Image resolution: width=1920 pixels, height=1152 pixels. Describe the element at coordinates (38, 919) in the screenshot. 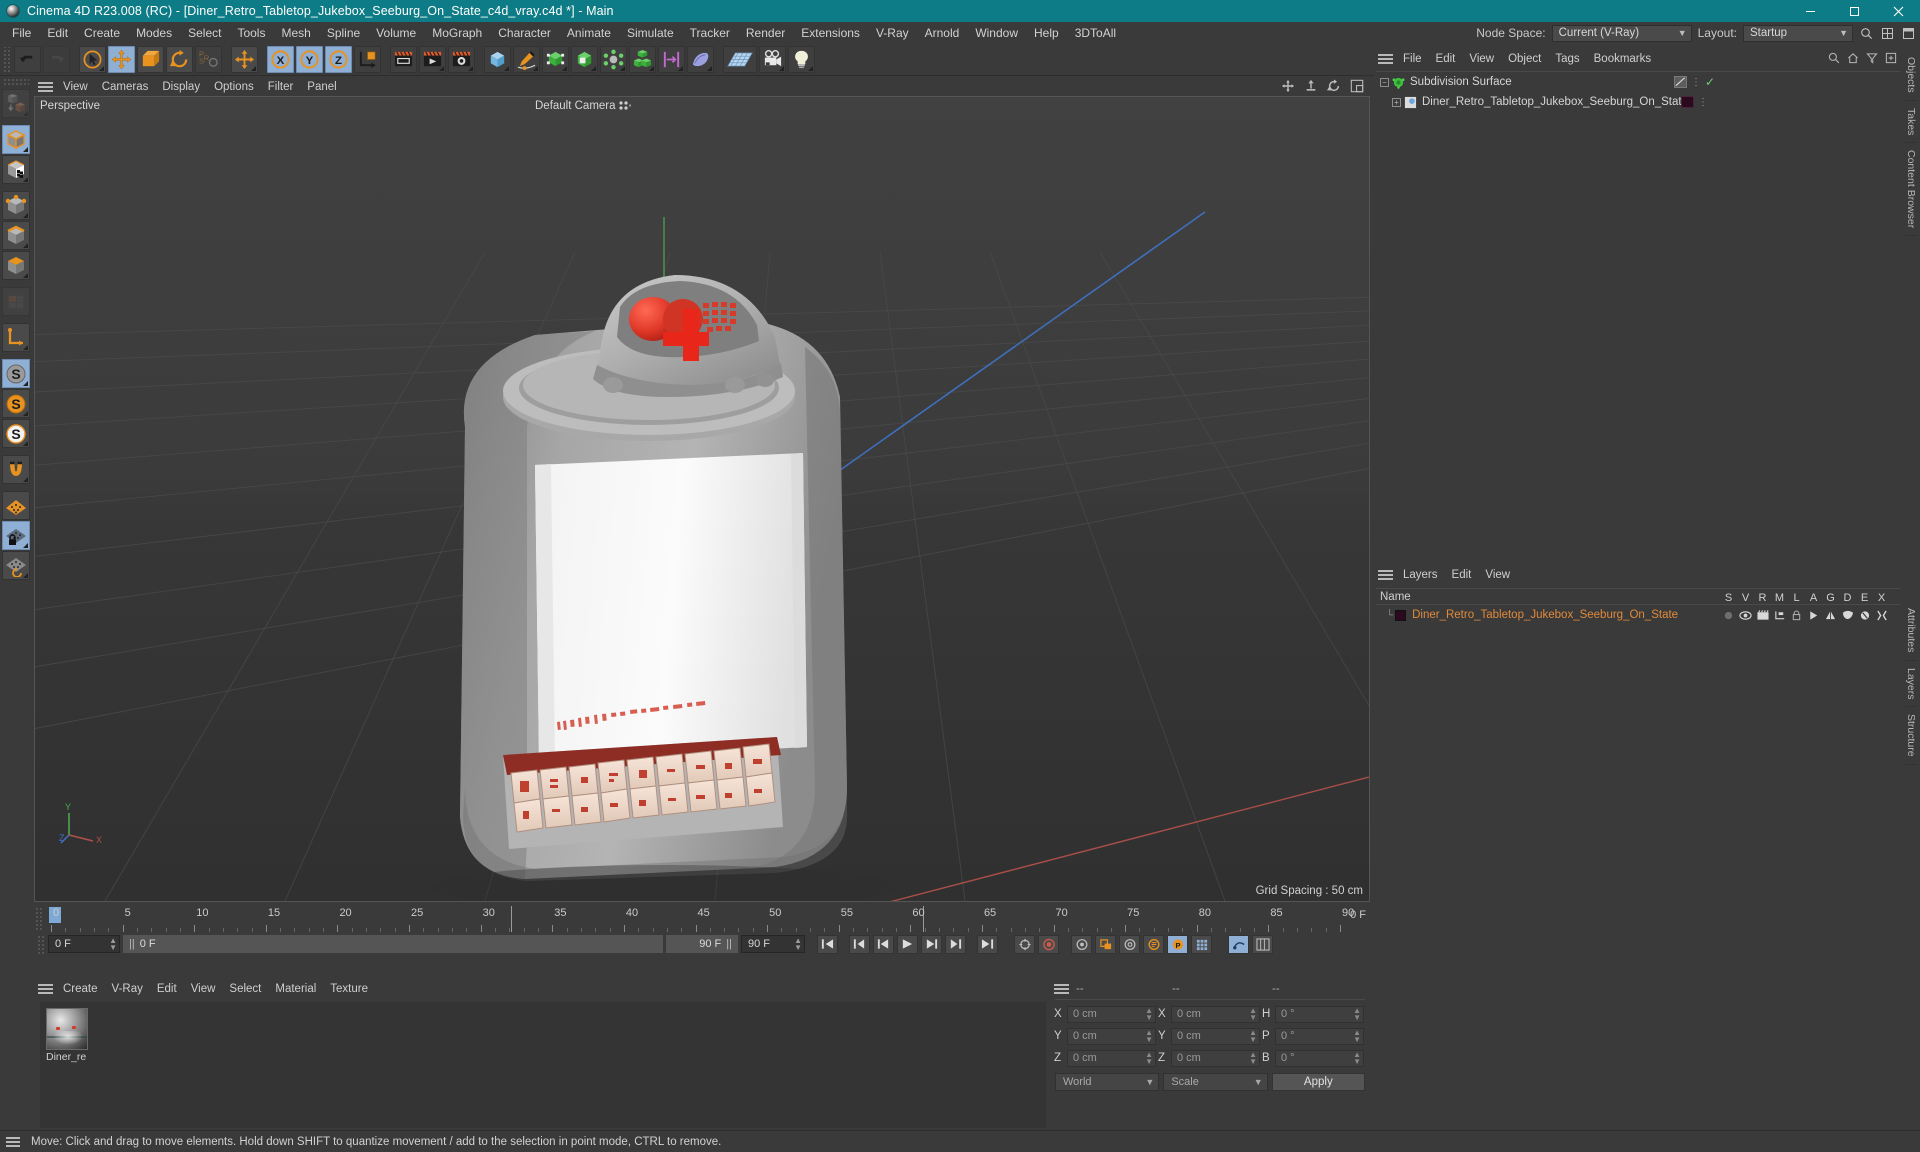

I see `timeline-grip` at that location.